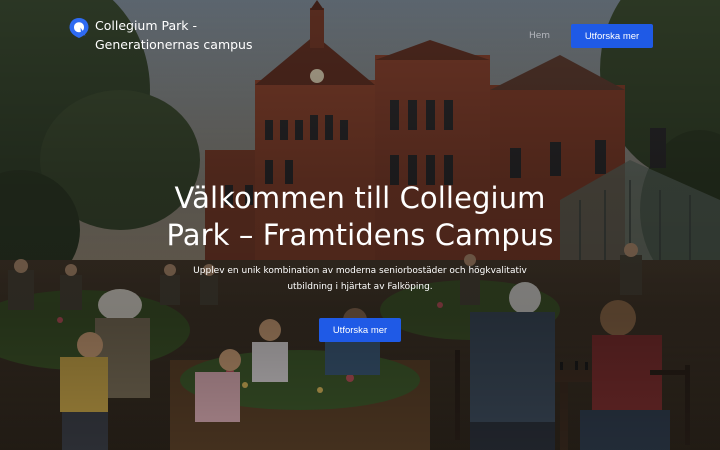  What do you see at coordinates (539, 36) in the screenshot?
I see `nav-link-home: Hem` at bounding box center [539, 36].